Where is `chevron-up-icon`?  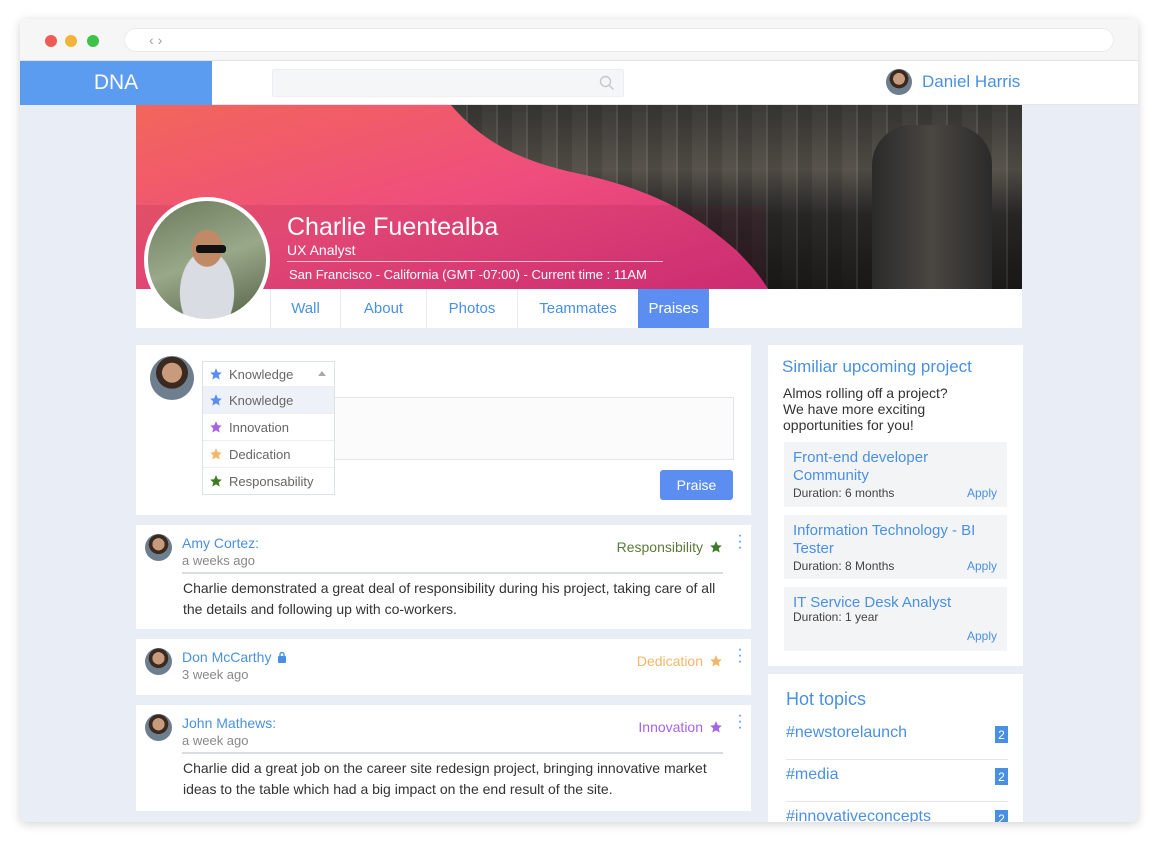
chevron-up-icon is located at coordinates (322, 373).